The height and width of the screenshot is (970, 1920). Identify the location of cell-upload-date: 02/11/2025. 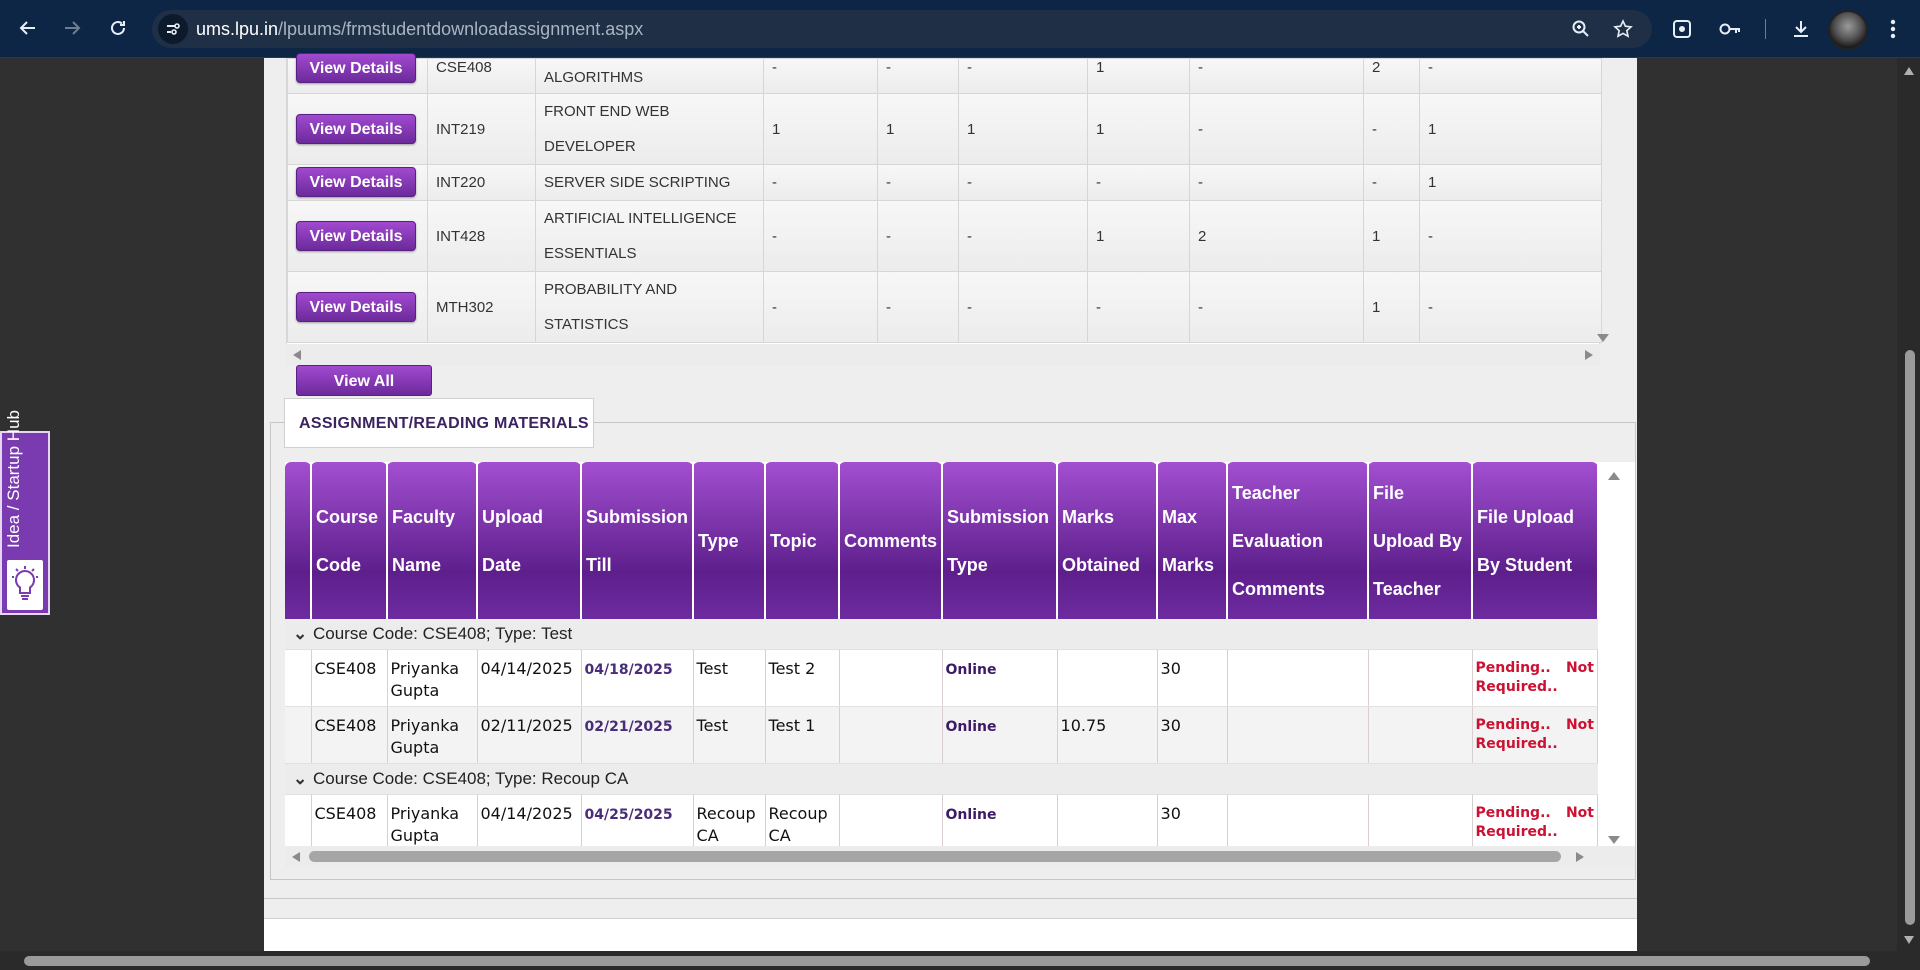
(529, 735).